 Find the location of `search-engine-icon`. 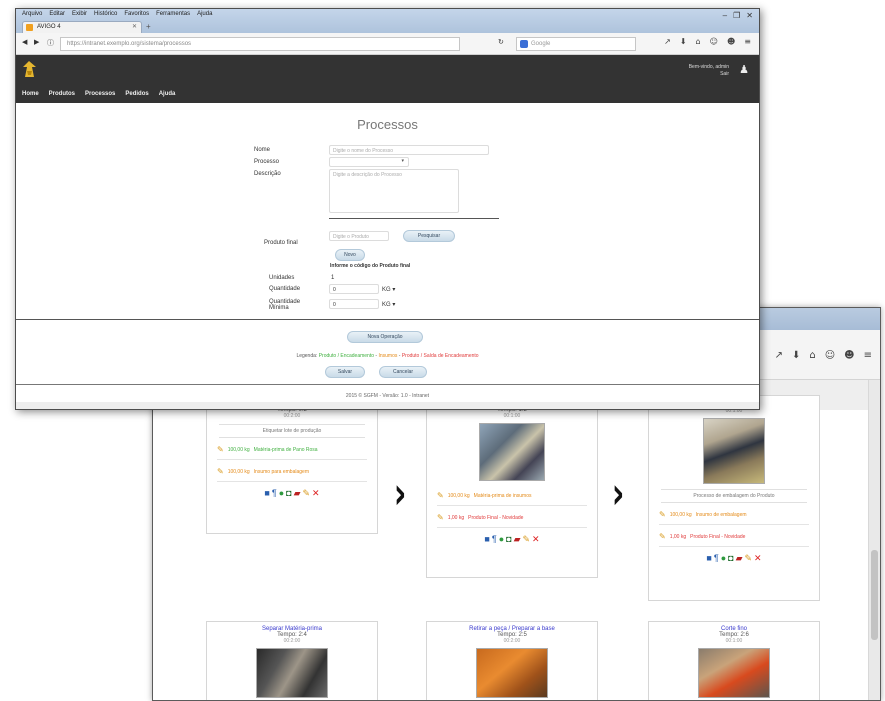

search-engine-icon is located at coordinates (524, 44).